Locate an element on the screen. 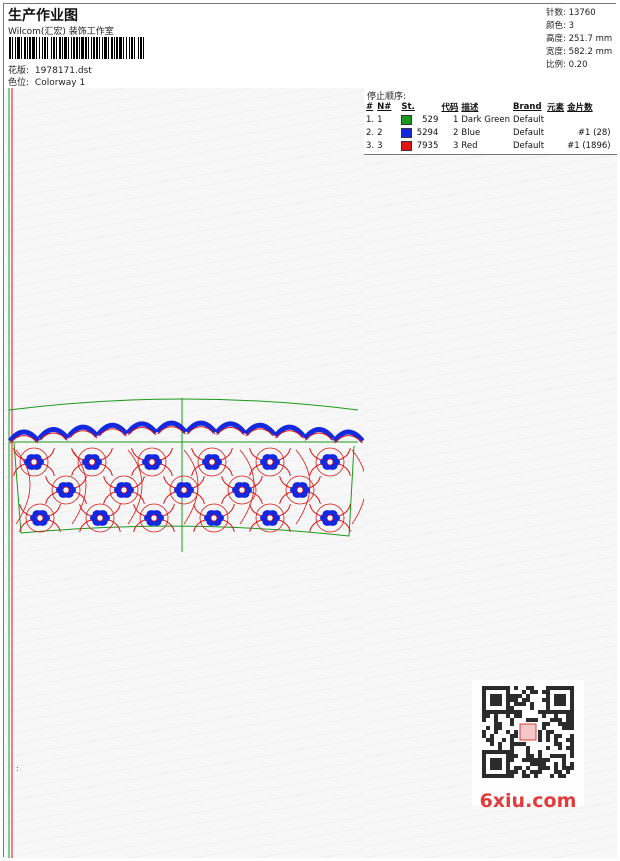 The height and width of the screenshot is (861, 620). col-header: 元素 is located at coordinates (556, 108).